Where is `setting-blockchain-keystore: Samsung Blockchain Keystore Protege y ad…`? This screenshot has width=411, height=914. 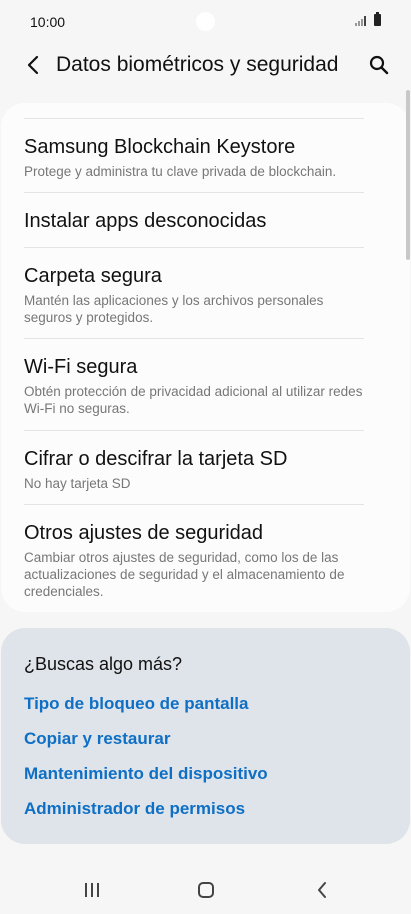 setting-blockchain-keystore: Samsung Blockchain Keystore Protege y ad… is located at coordinates (194, 149).